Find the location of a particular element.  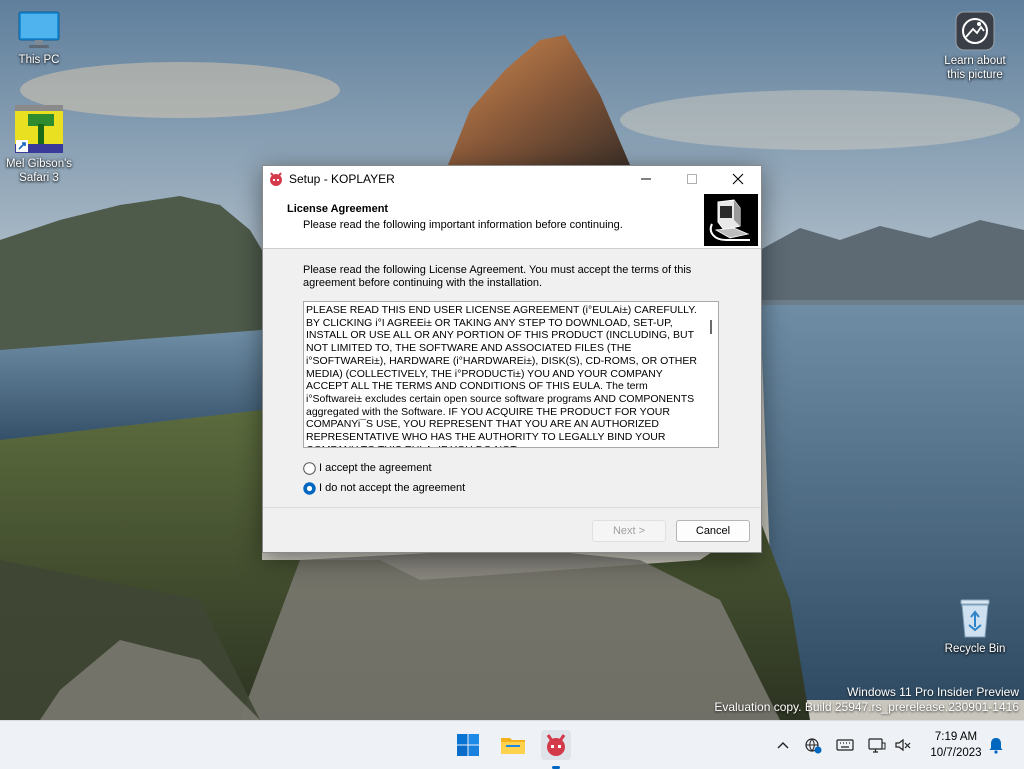

decline-agreement-radio: I do not accept the agreement is located at coordinates (384, 488).